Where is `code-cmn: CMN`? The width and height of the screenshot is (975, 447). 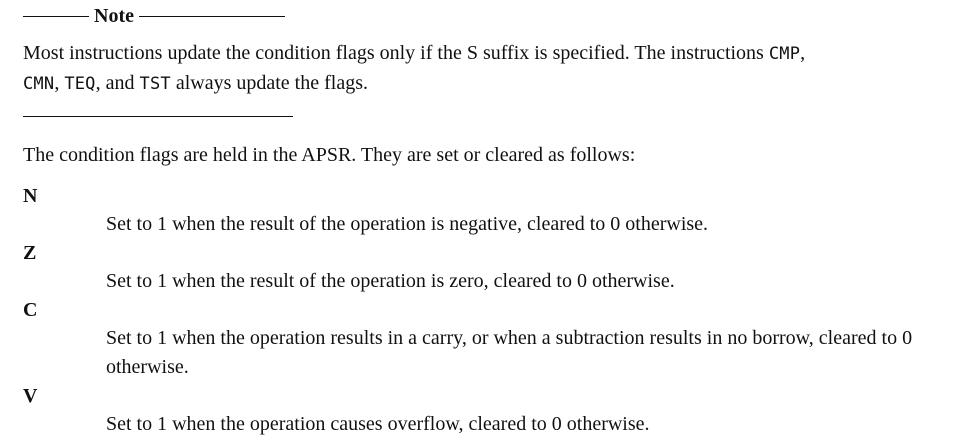 code-cmn: CMN is located at coordinates (39, 84).